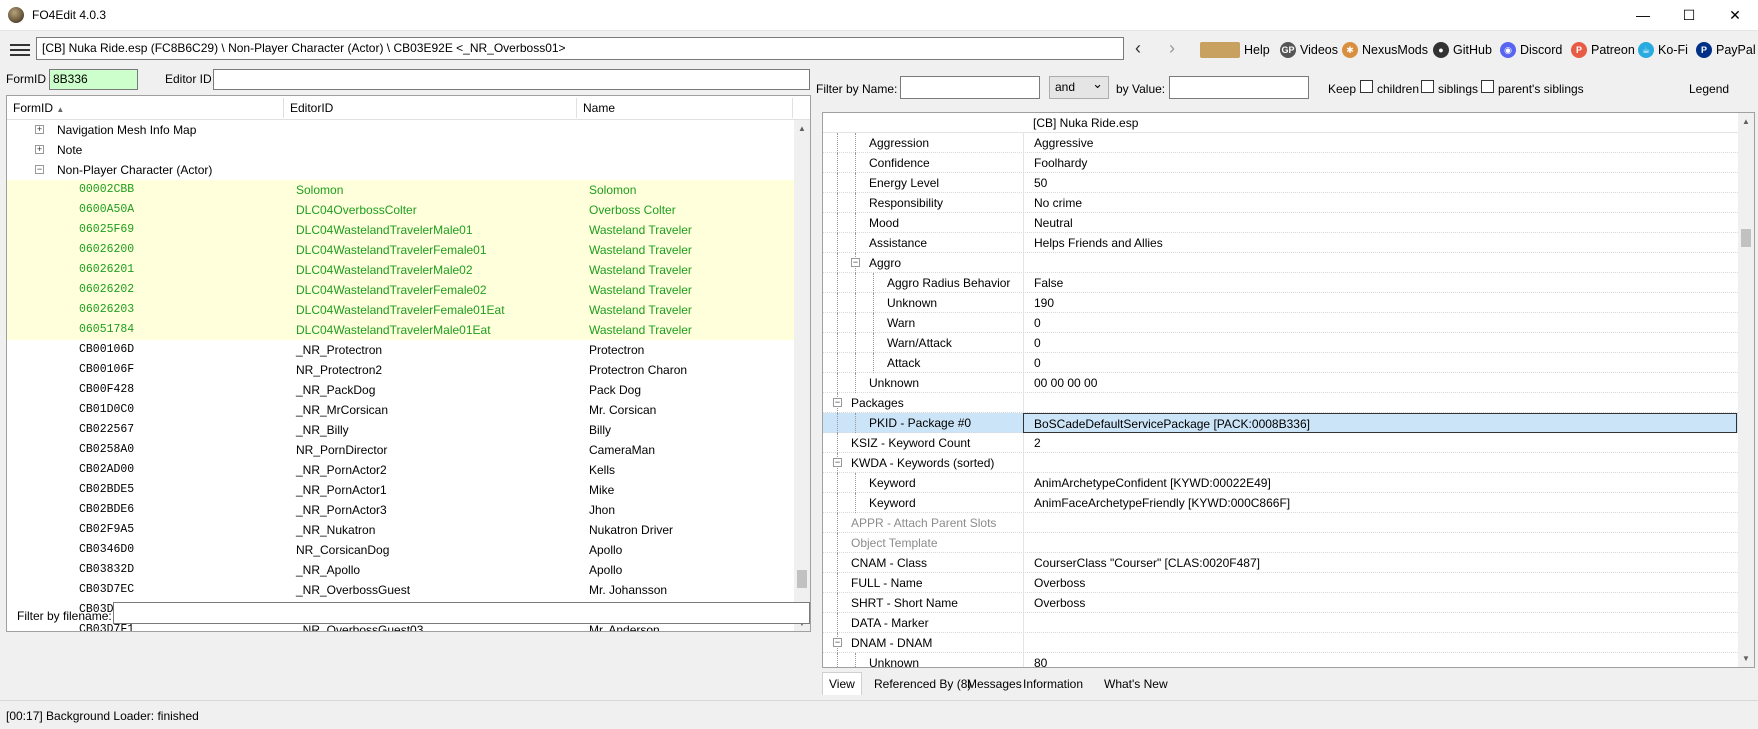 This screenshot has width=1758, height=729. I want to click on filter-operator-select: and, so click(1079, 87).